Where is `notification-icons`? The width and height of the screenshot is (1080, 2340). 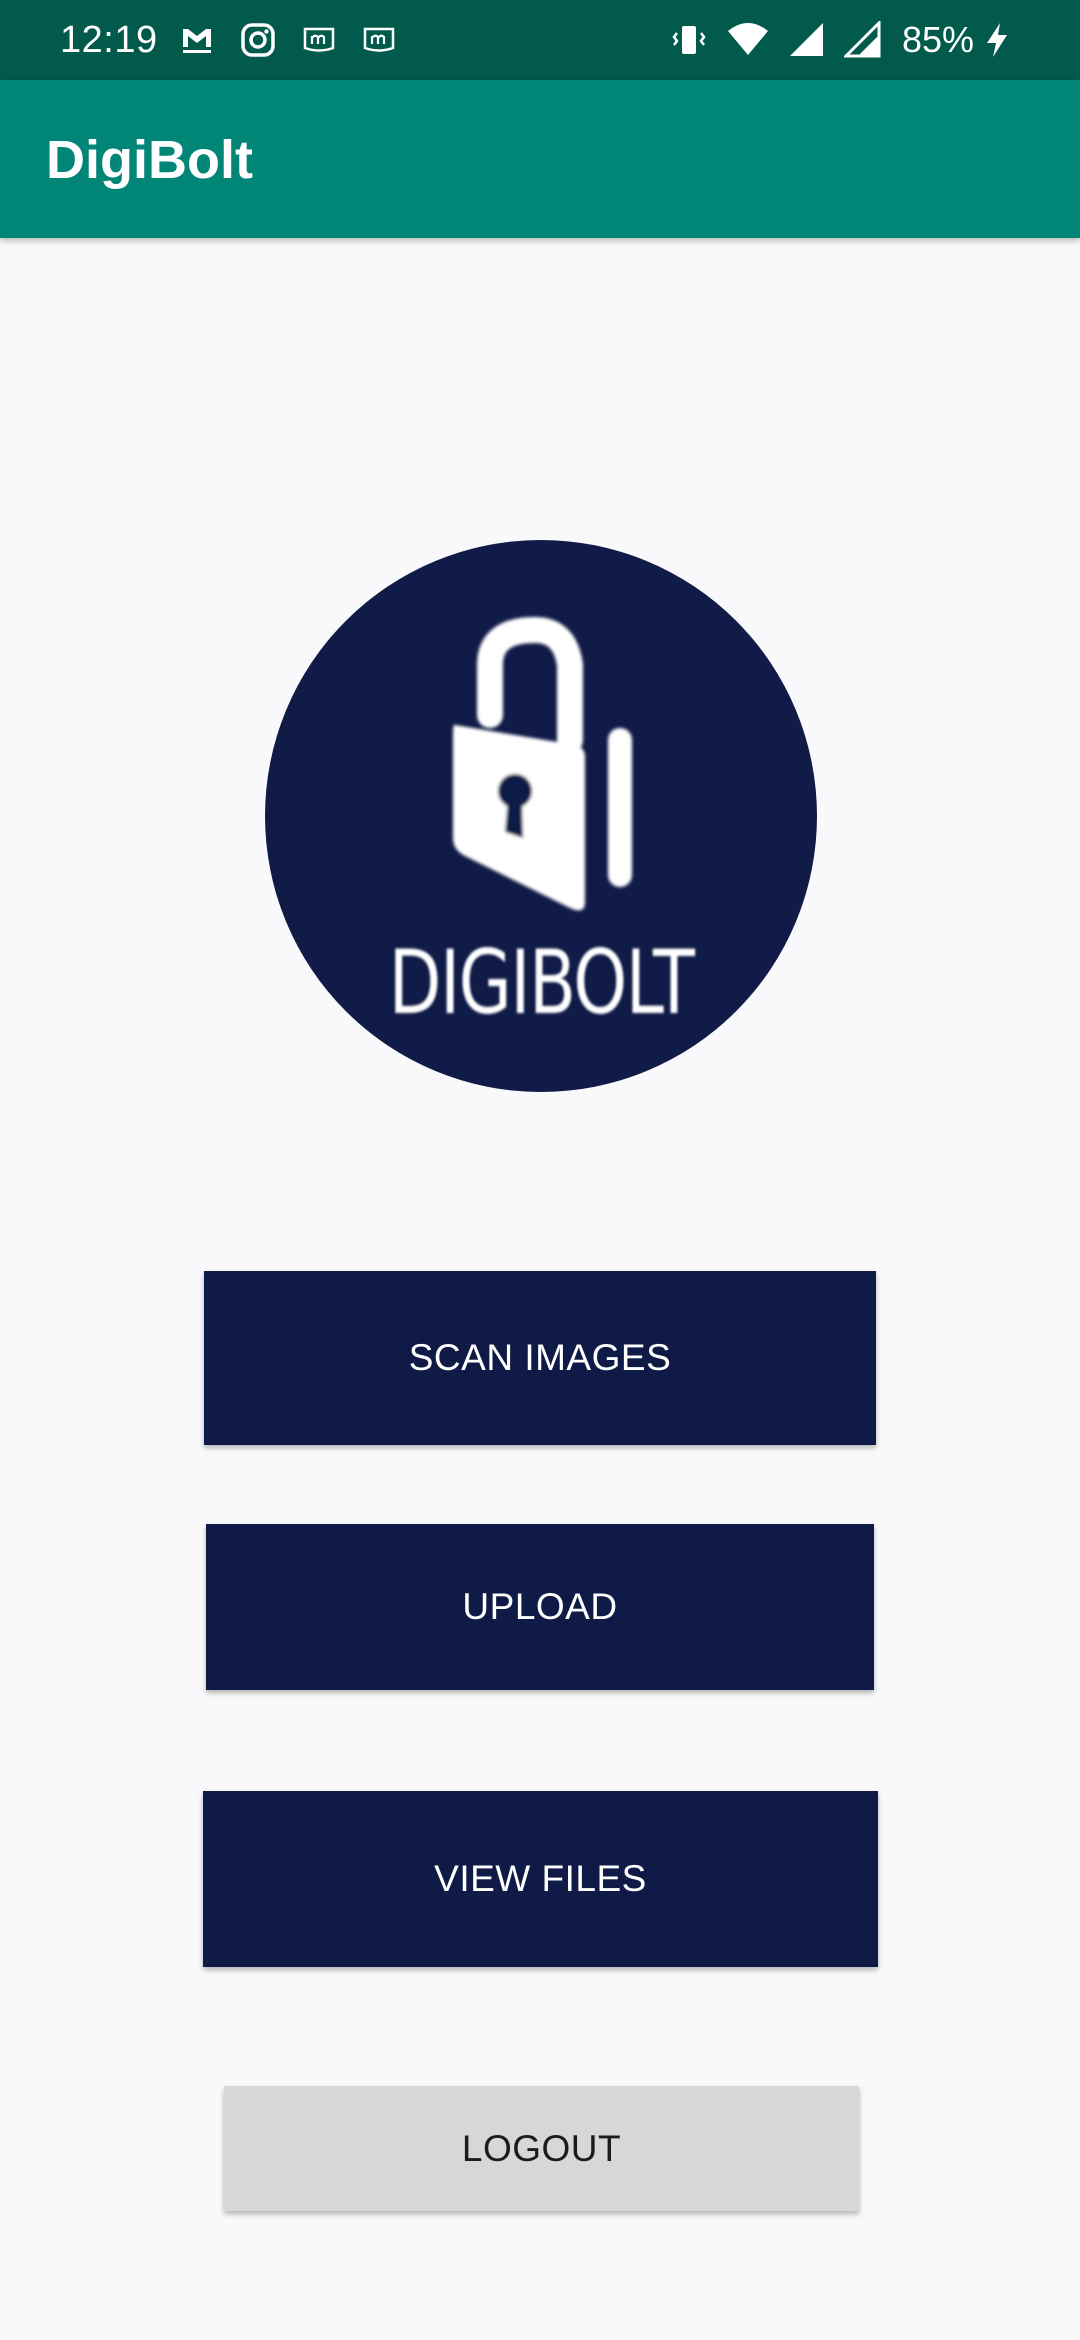 notification-icons is located at coordinates (301, 40).